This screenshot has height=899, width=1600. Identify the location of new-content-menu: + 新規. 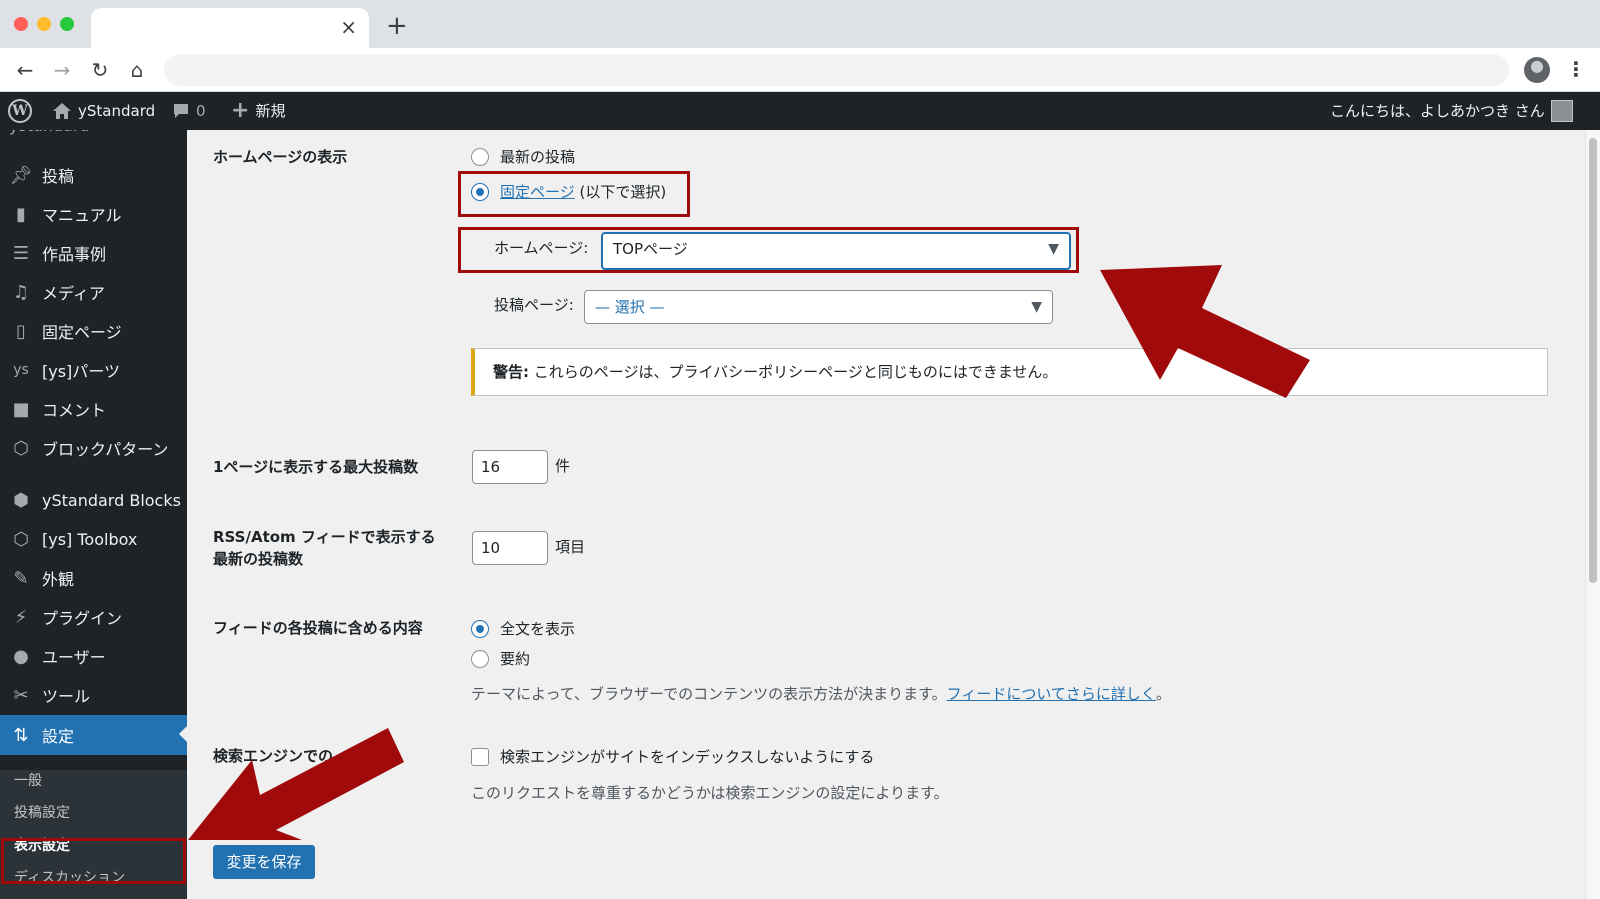
(258, 111).